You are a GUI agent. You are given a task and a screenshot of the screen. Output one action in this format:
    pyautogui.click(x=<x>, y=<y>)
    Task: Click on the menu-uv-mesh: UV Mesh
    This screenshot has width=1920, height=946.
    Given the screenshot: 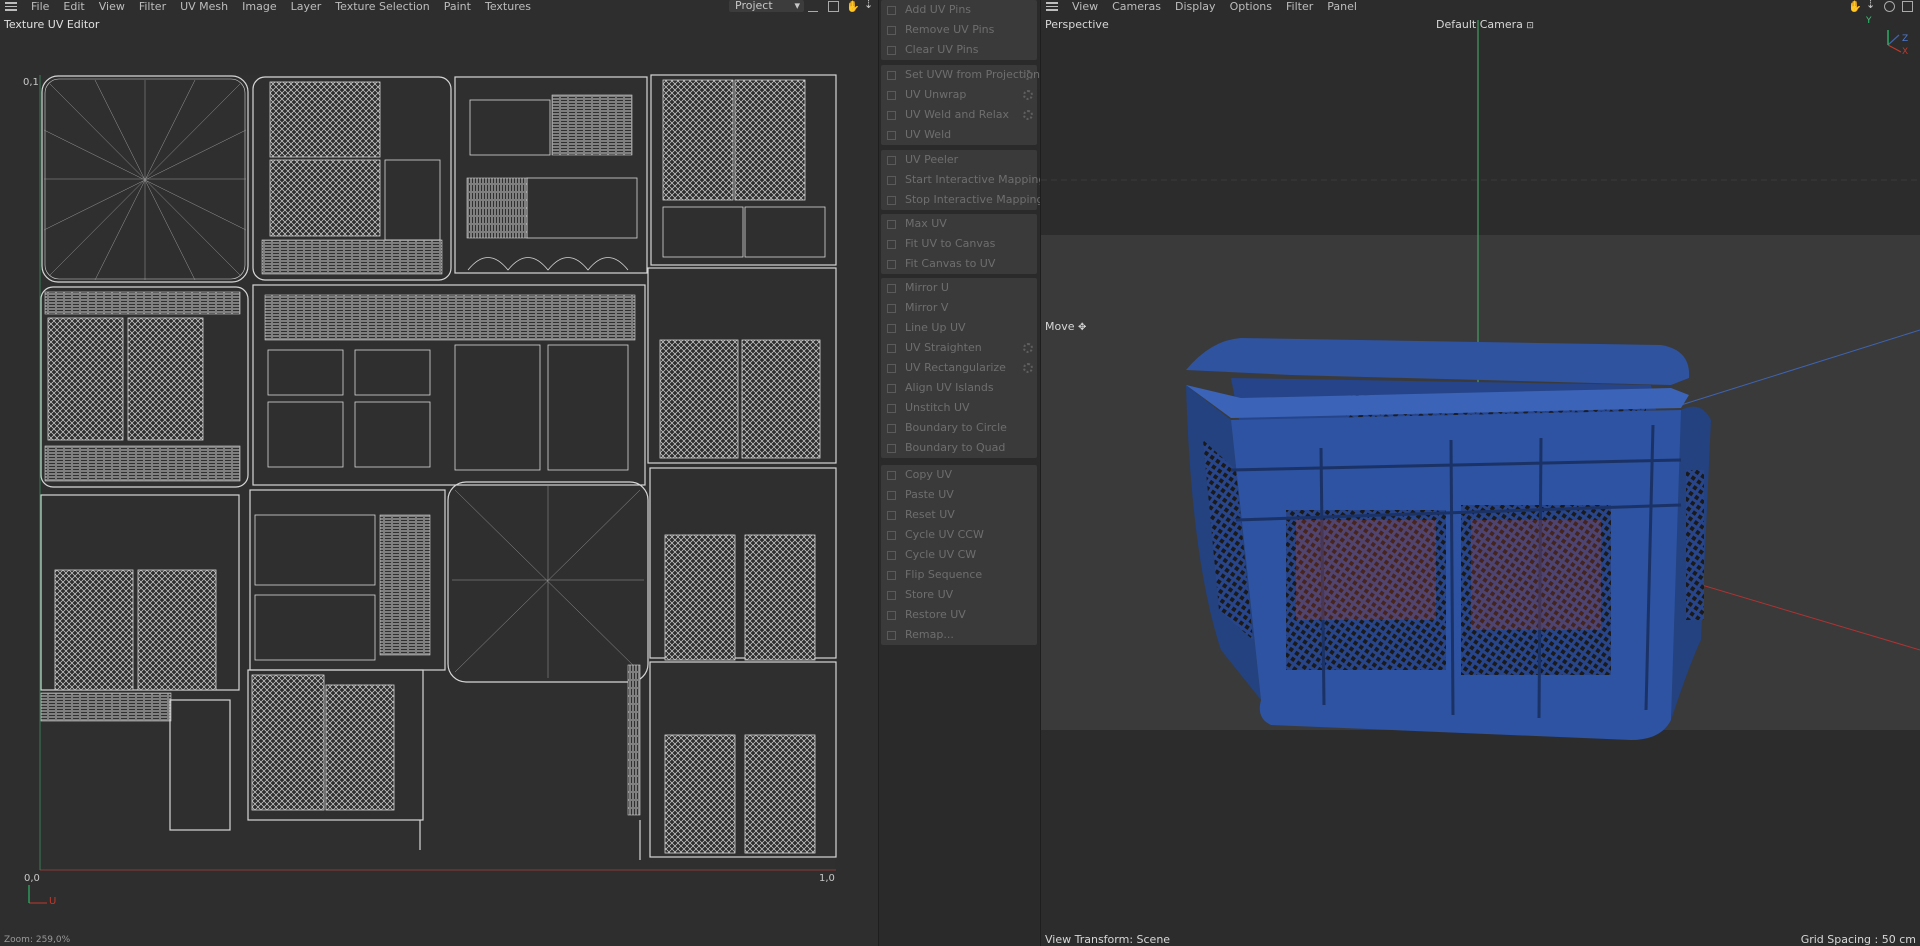 What is the action you would take?
    pyautogui.click(x=204, y=6)
    